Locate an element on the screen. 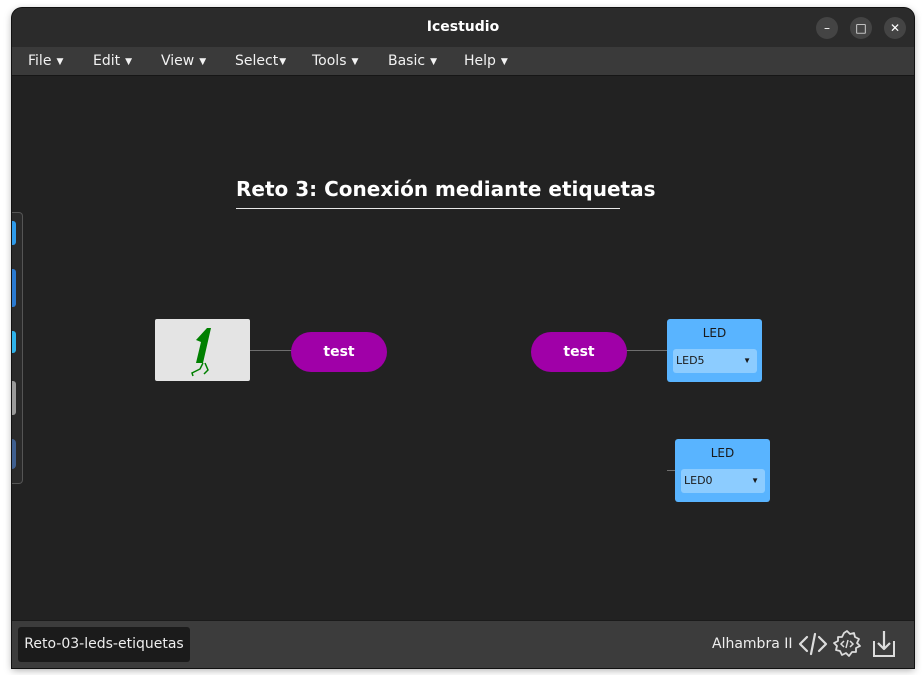  panel-tab-round is located at coordinates (14, 454).